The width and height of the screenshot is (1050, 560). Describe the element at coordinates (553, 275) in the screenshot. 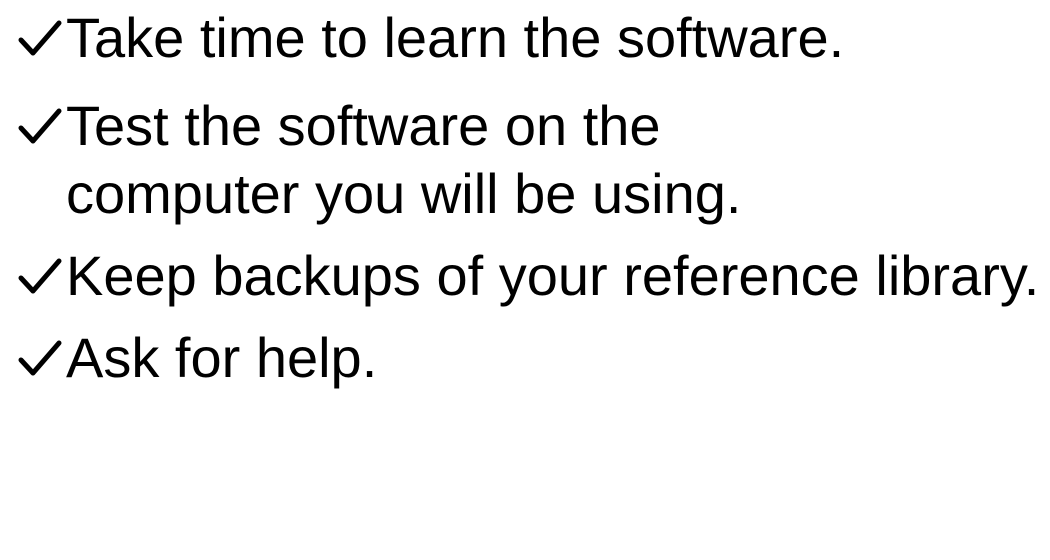

I see `checklist-item-text: Keep backups of your reference library.` at that location.